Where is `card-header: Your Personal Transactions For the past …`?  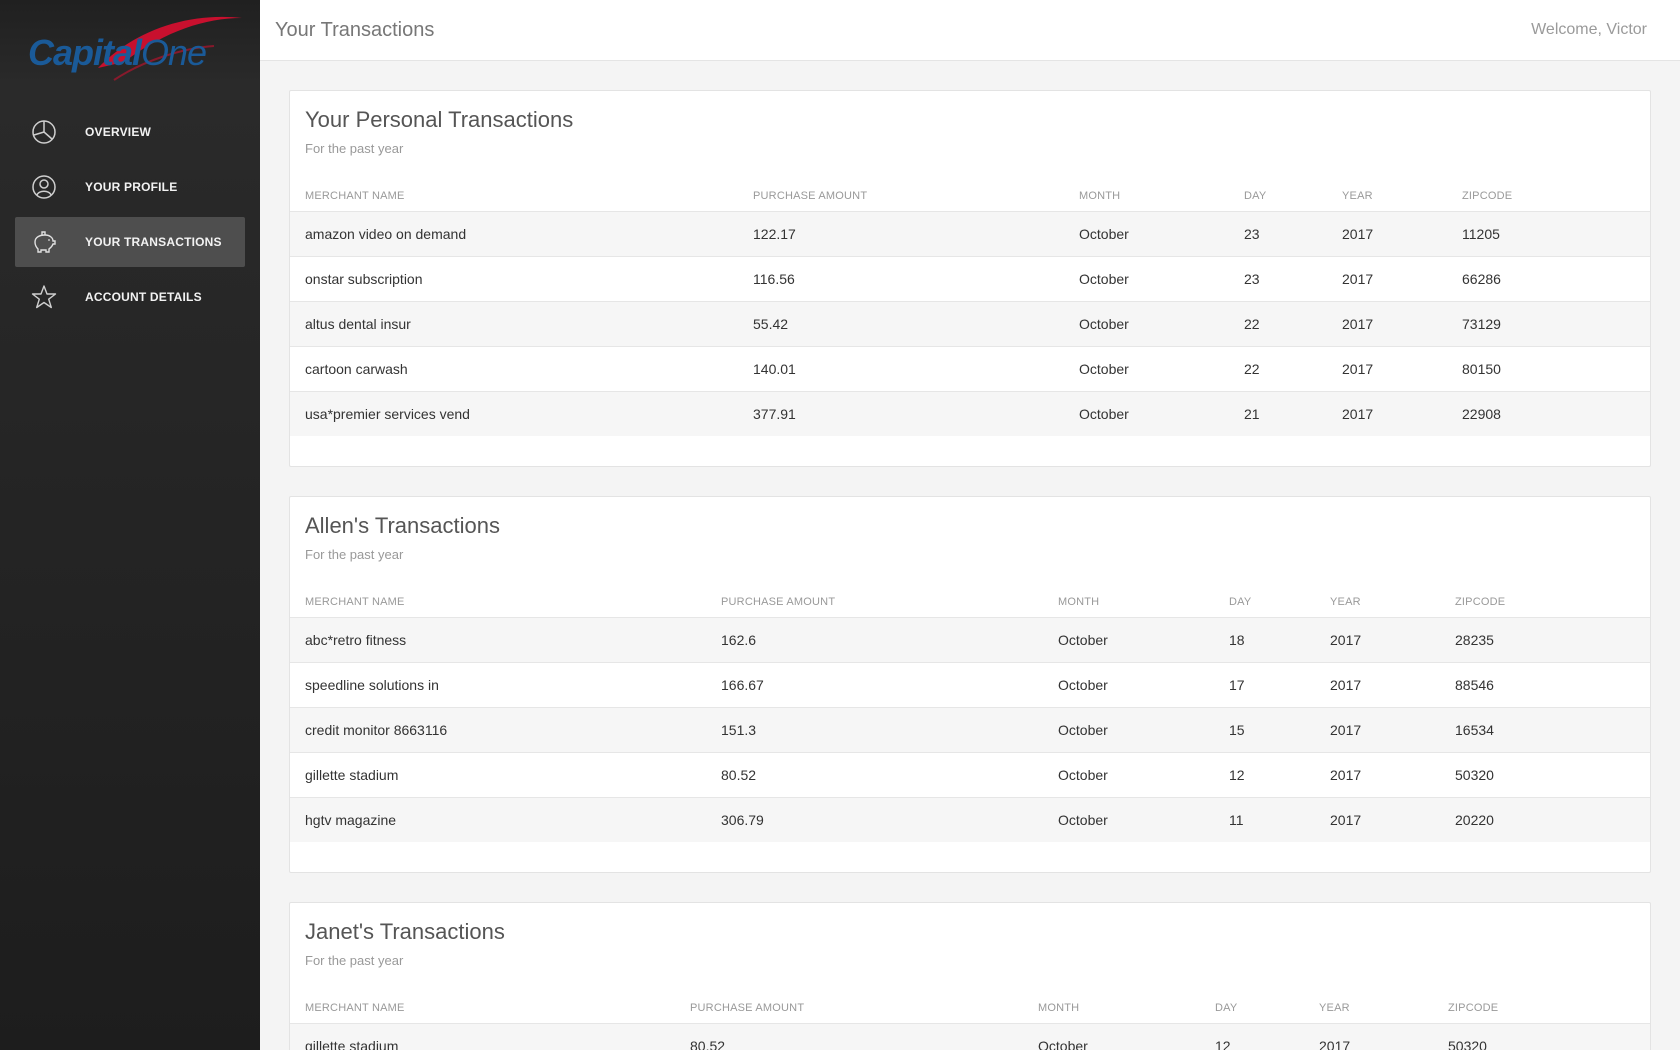 card-header: Your Personal Transactions For the past … is located at coordinates (970, 136).